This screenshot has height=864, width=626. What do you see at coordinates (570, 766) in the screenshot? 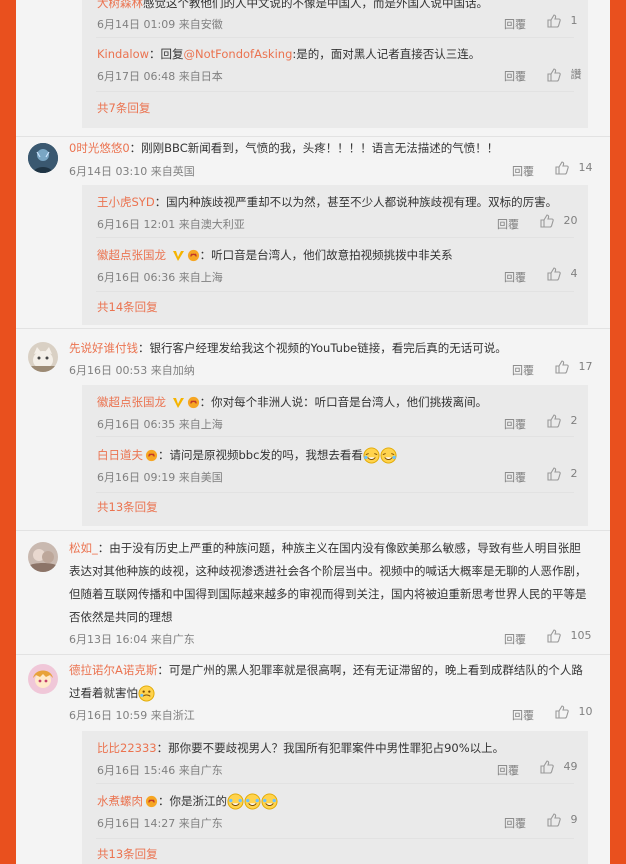
I see `like-count: 49` at bounding box center [570, 766].